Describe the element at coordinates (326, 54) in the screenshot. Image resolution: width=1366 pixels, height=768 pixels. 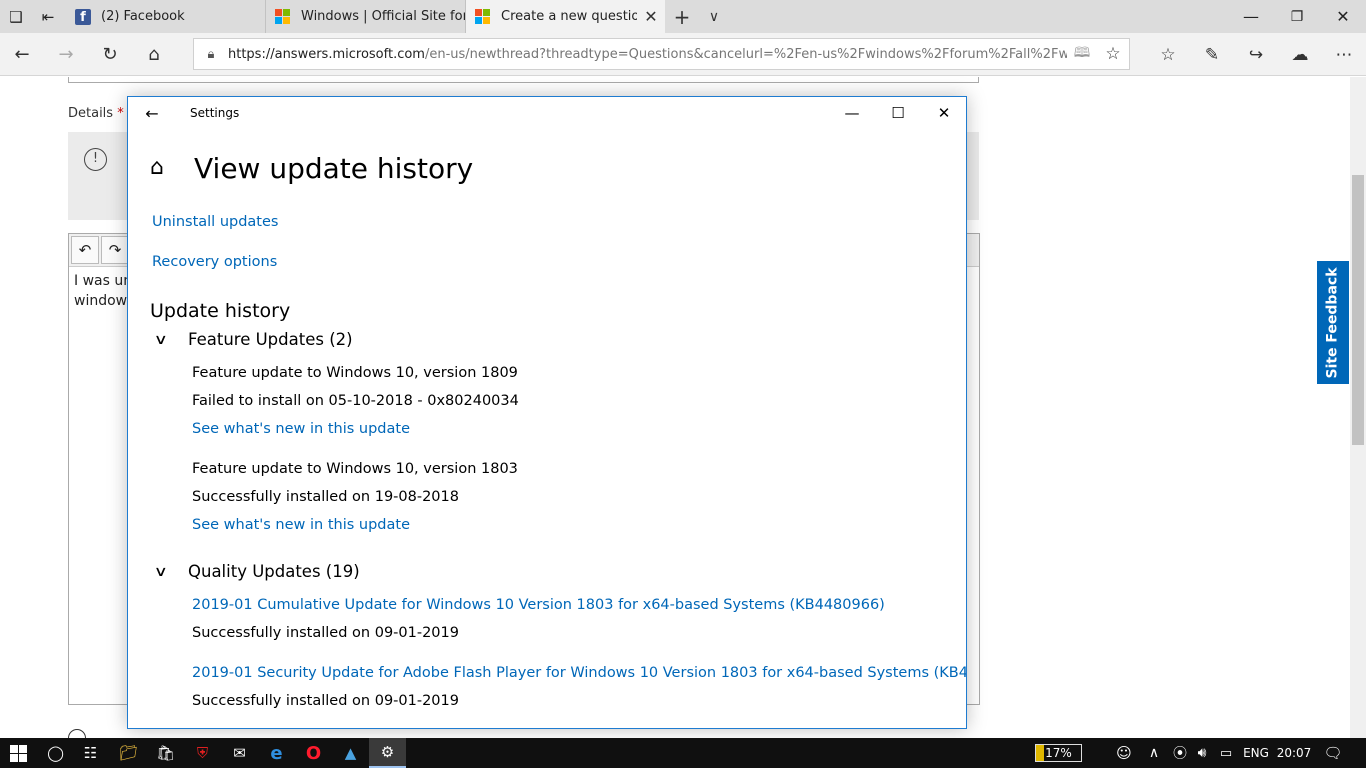
I see `url-domain: https://answers.microsoft.com` at that location.